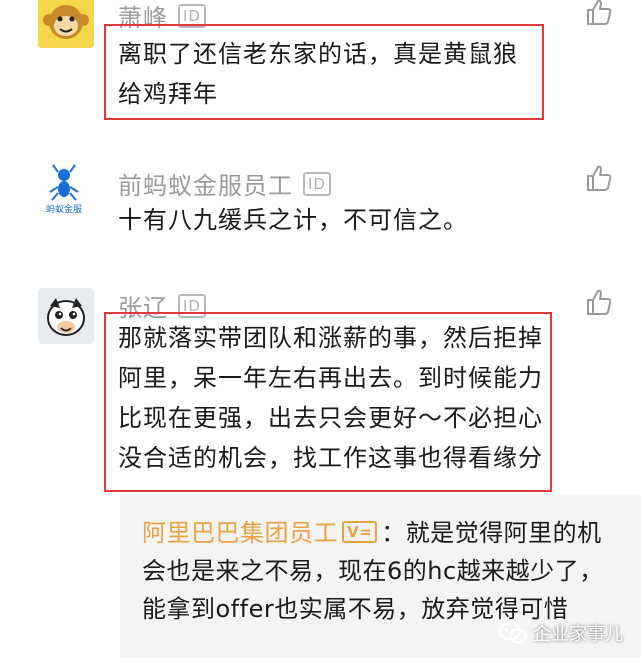 Image resolution: width=641 pixels, height=658 pixels. Describe the element at coordinates (66, 24) in the screenshot. I see `monkey-avatar-icon` at that location.